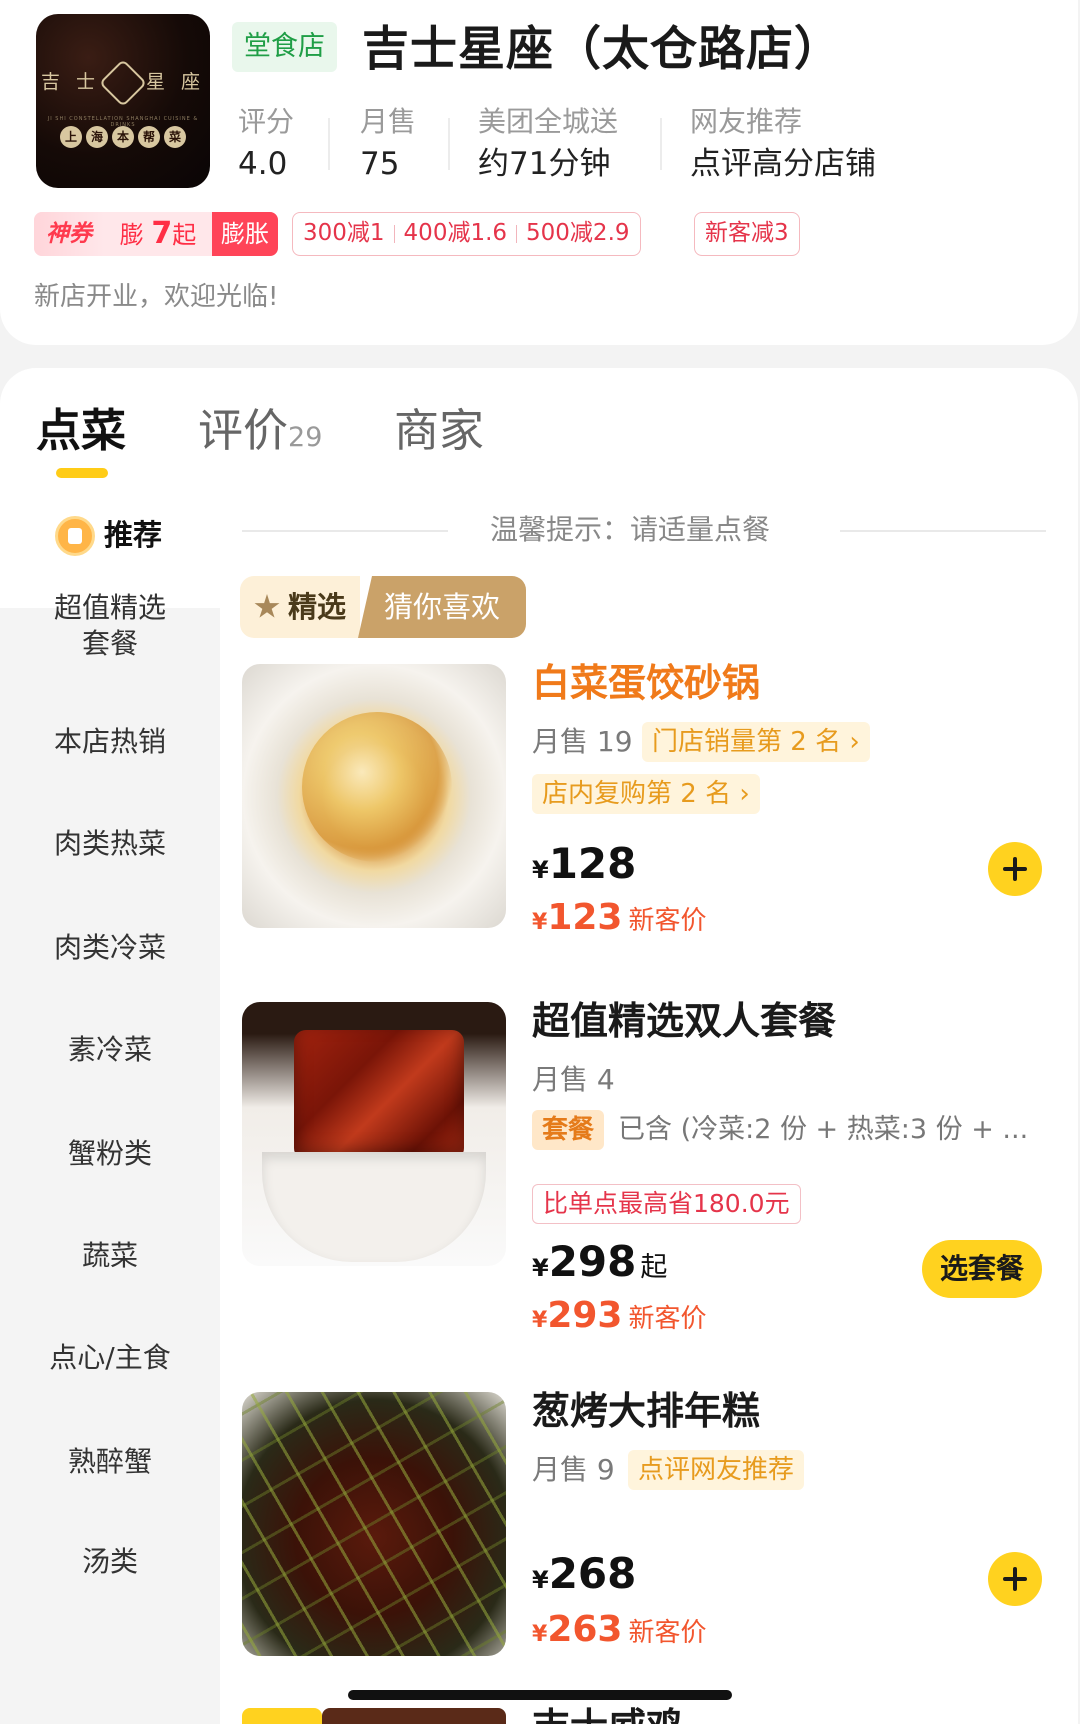  I want to click on tab-reviews: 评价29, so click(260, 434).